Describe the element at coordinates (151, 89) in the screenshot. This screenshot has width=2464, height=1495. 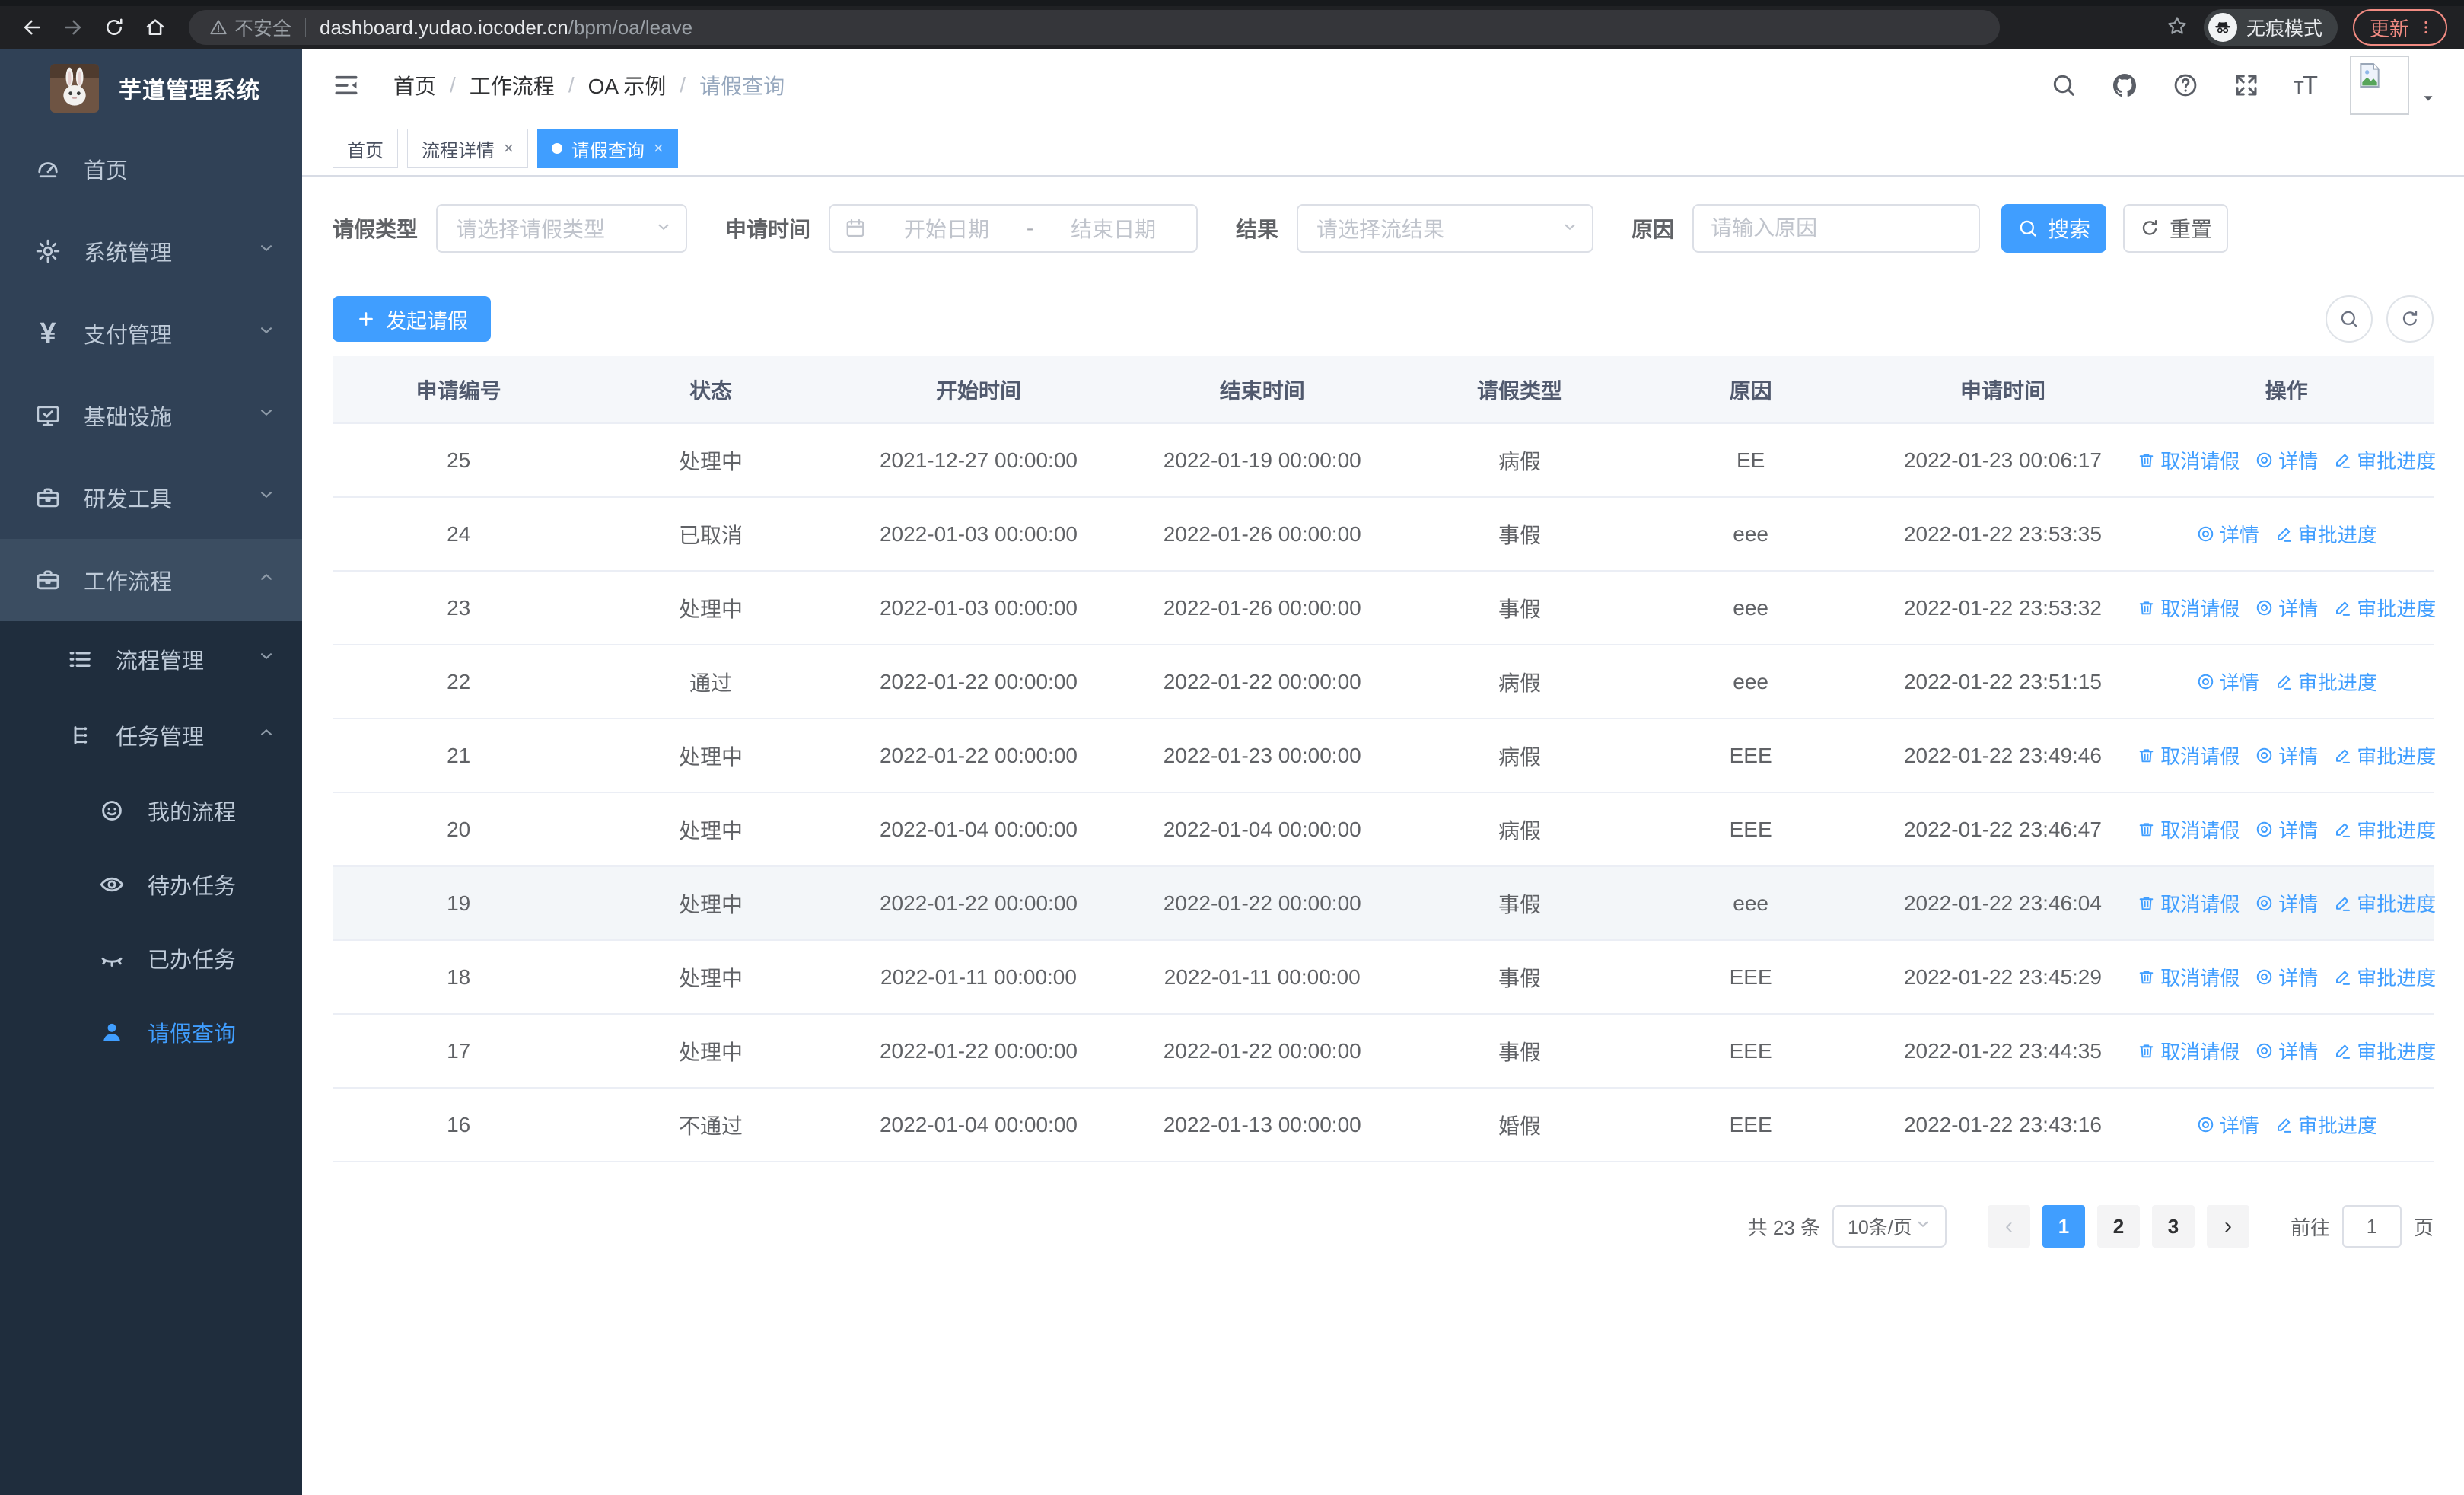
I see `logo-row: 芋道管理系统` at that location.